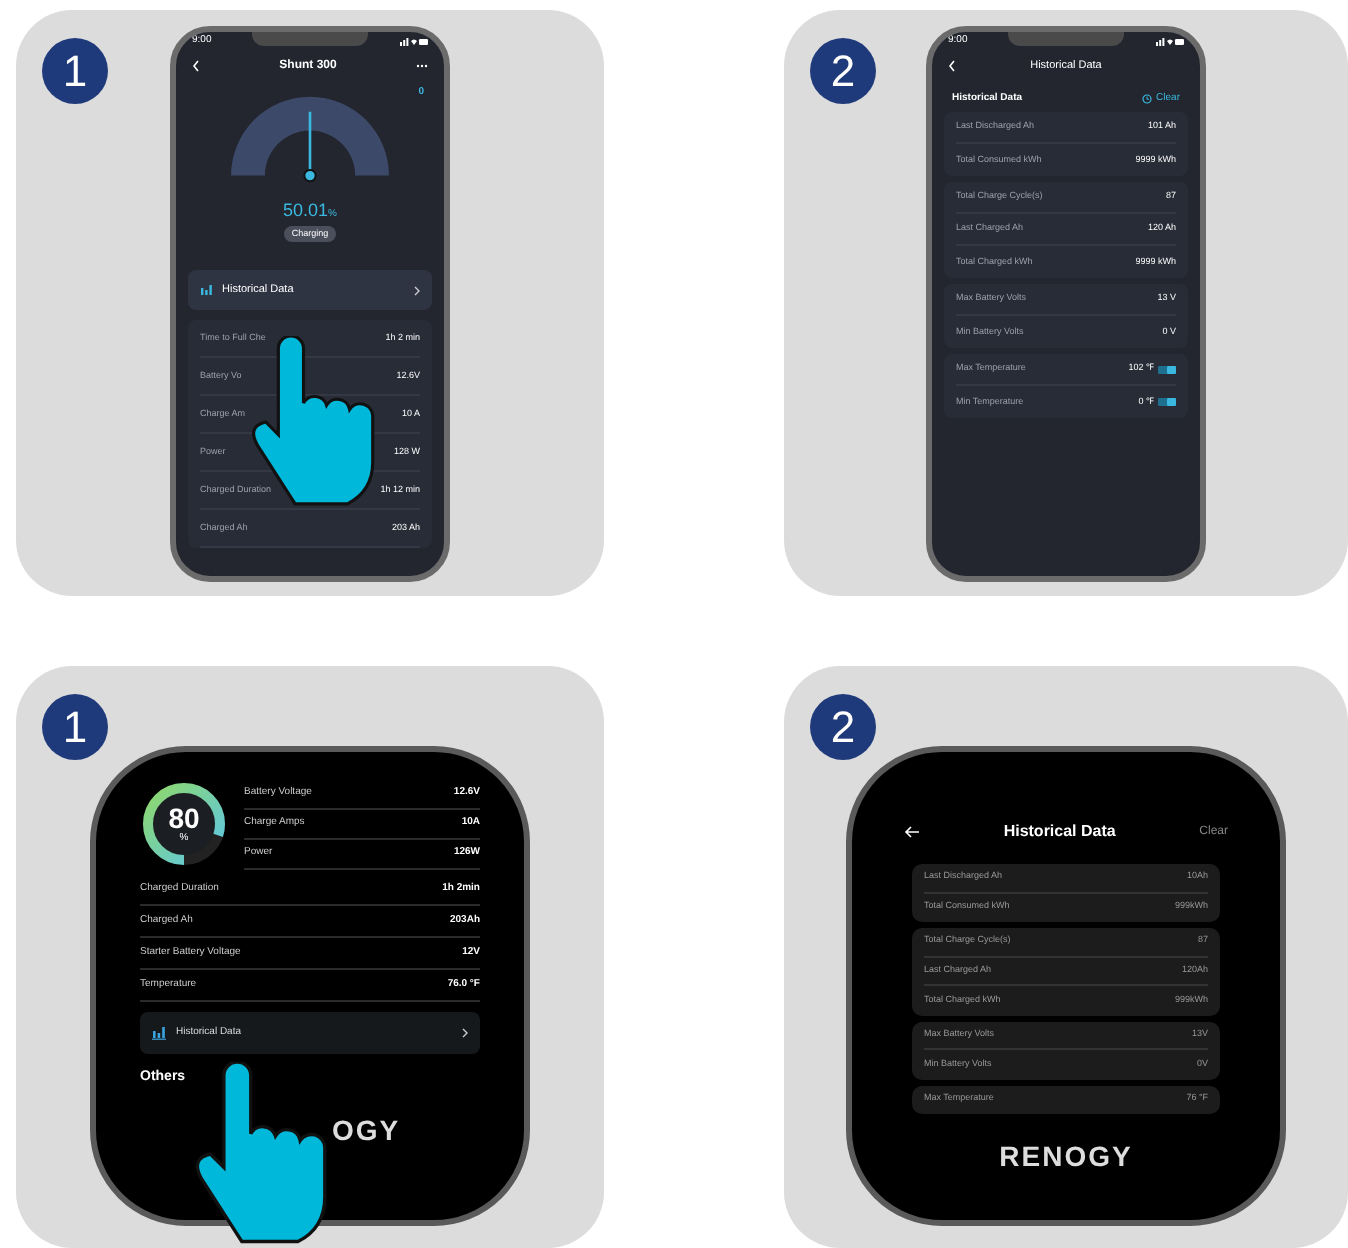  Describe the element at coordinates (262, 1154) in the screenshot. I see `pointing-hand-icon` at that location.